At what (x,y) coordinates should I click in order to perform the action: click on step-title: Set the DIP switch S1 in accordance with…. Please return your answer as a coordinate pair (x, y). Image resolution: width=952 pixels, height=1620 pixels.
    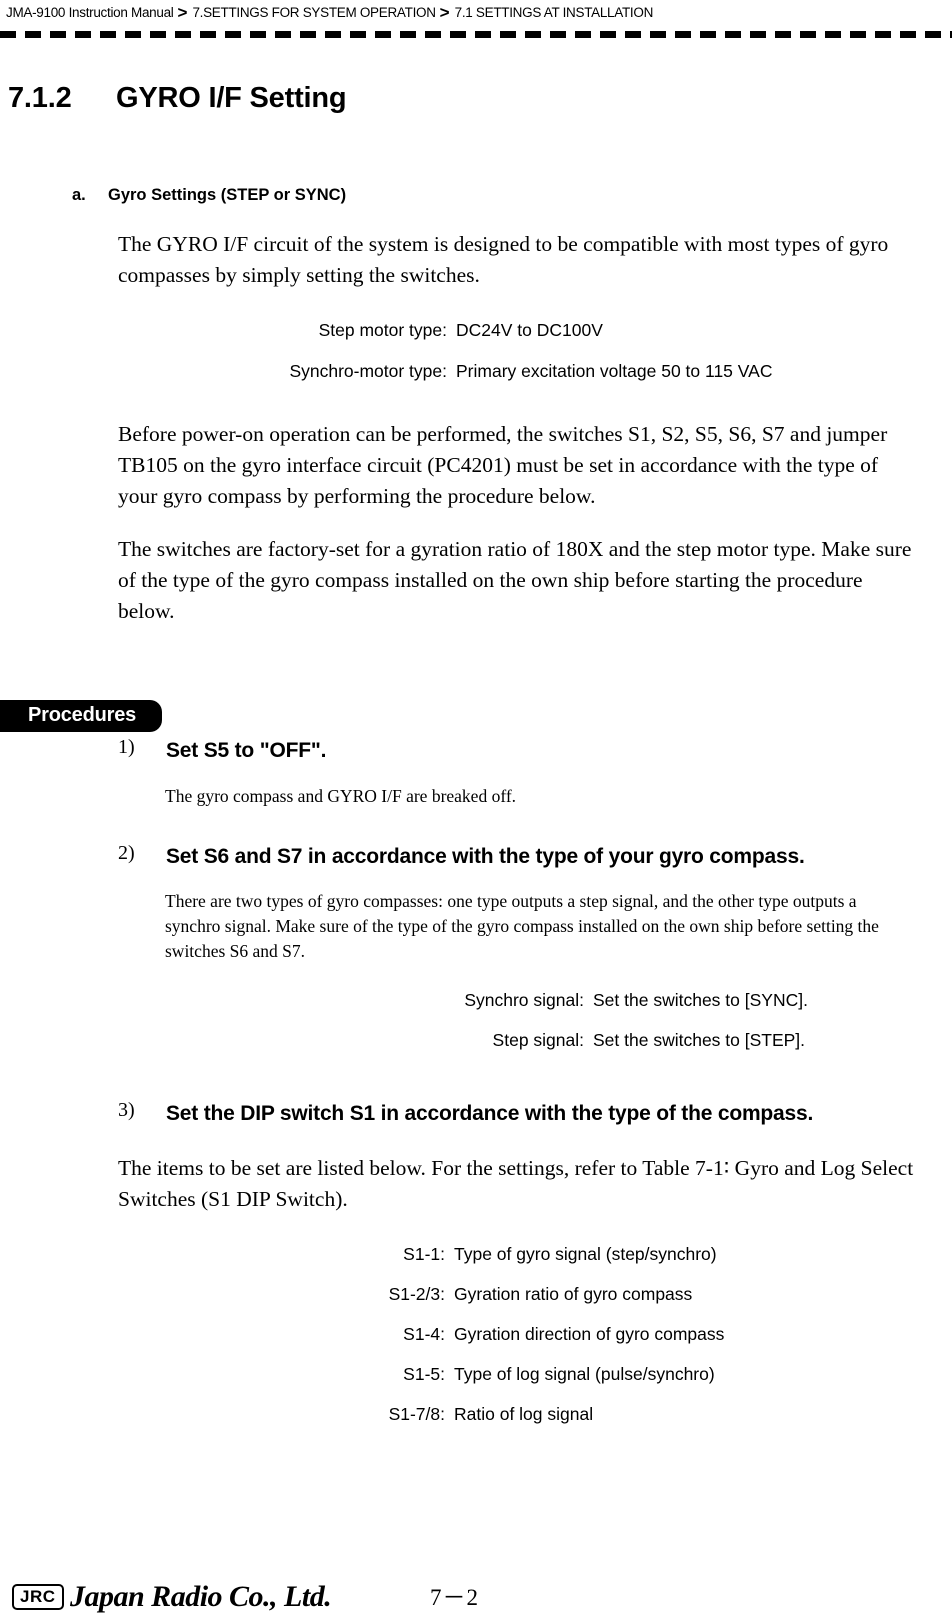
    Looking at the image, I should click on (490, 1113).